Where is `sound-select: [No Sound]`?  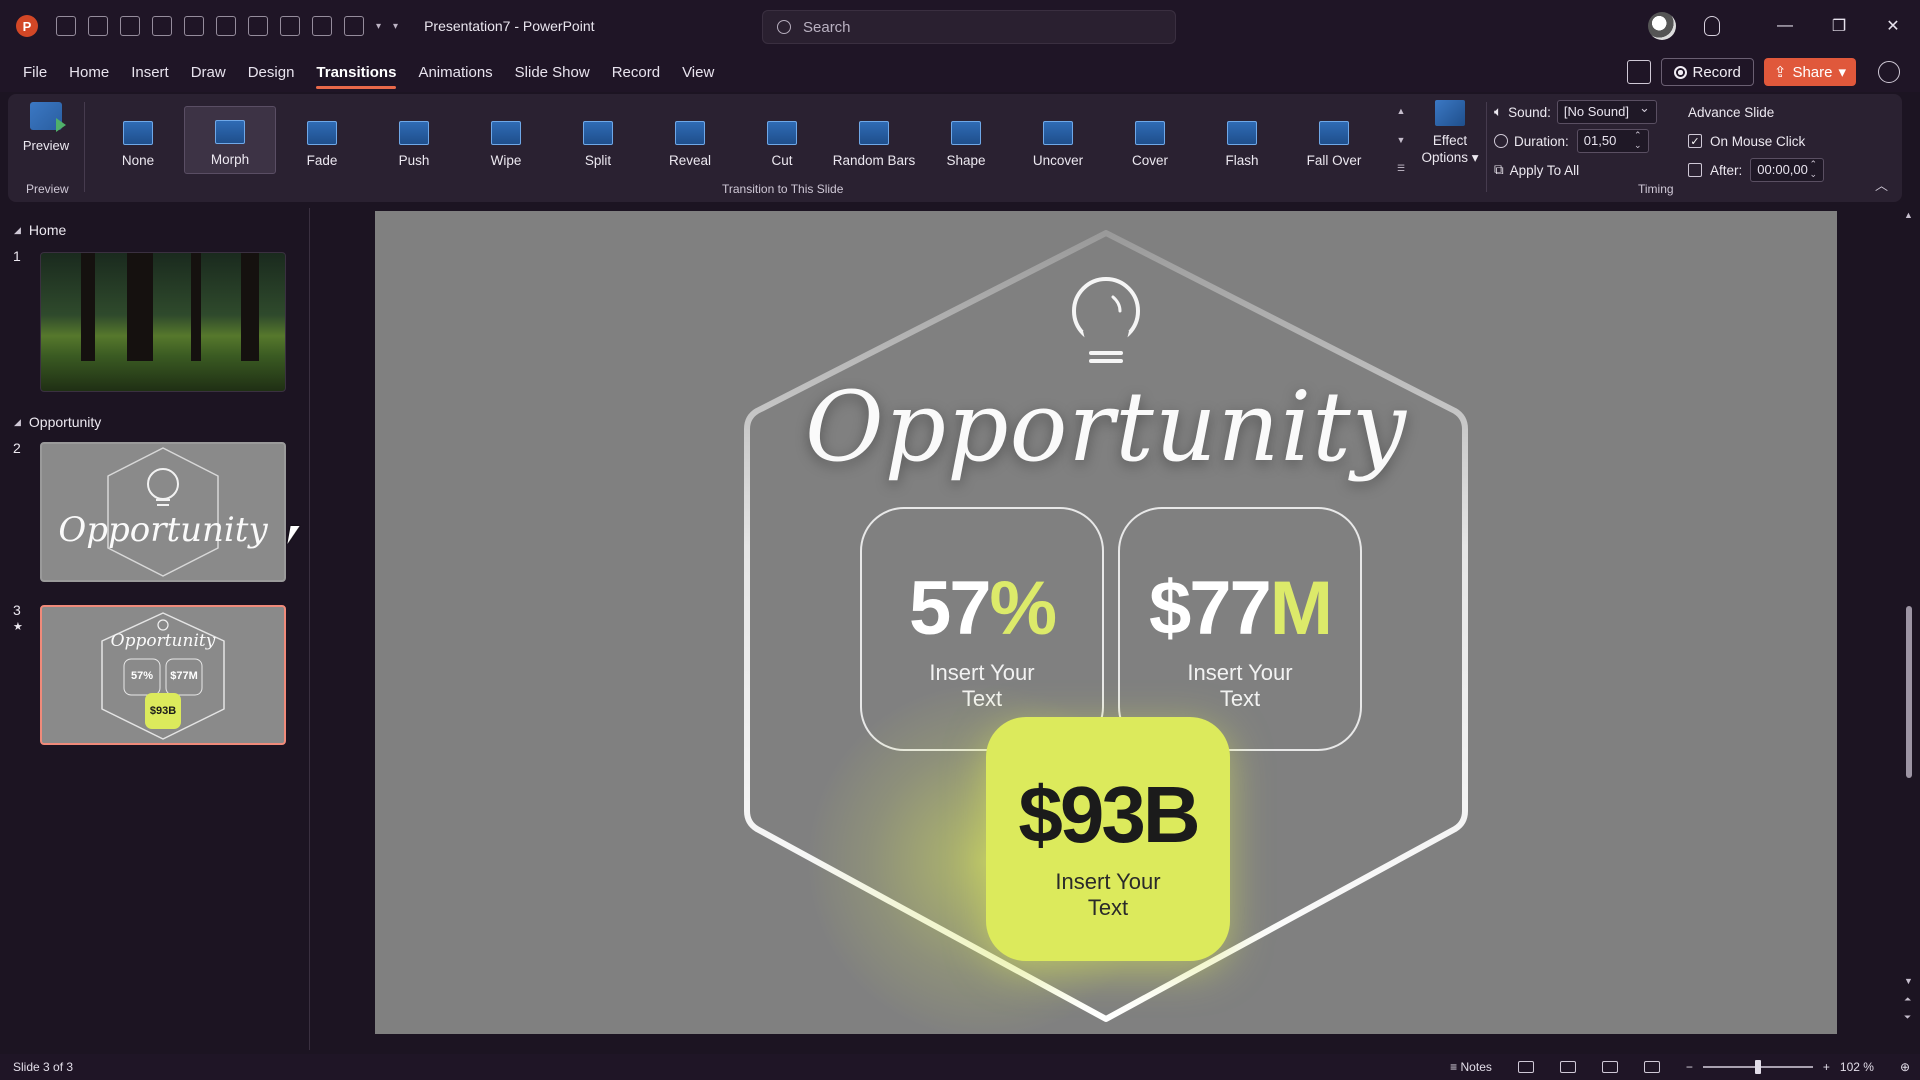
sound-select: [No Sound] is located at coordinates (1606, 112).